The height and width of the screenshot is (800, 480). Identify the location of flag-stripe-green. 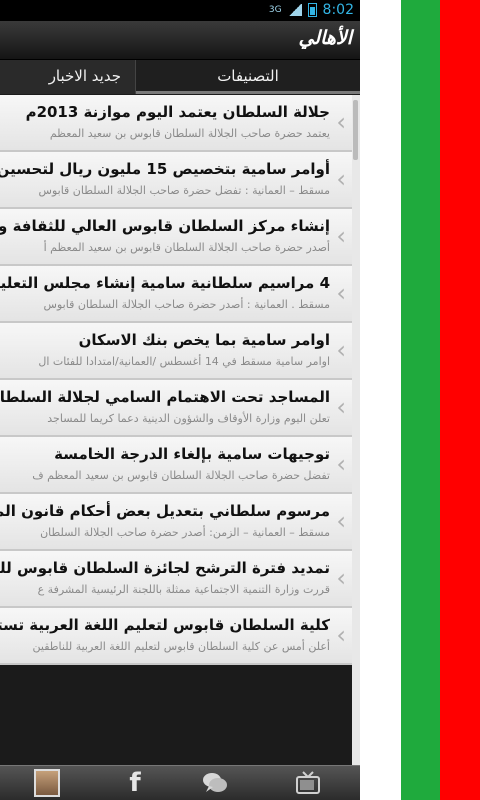
(420, 400).